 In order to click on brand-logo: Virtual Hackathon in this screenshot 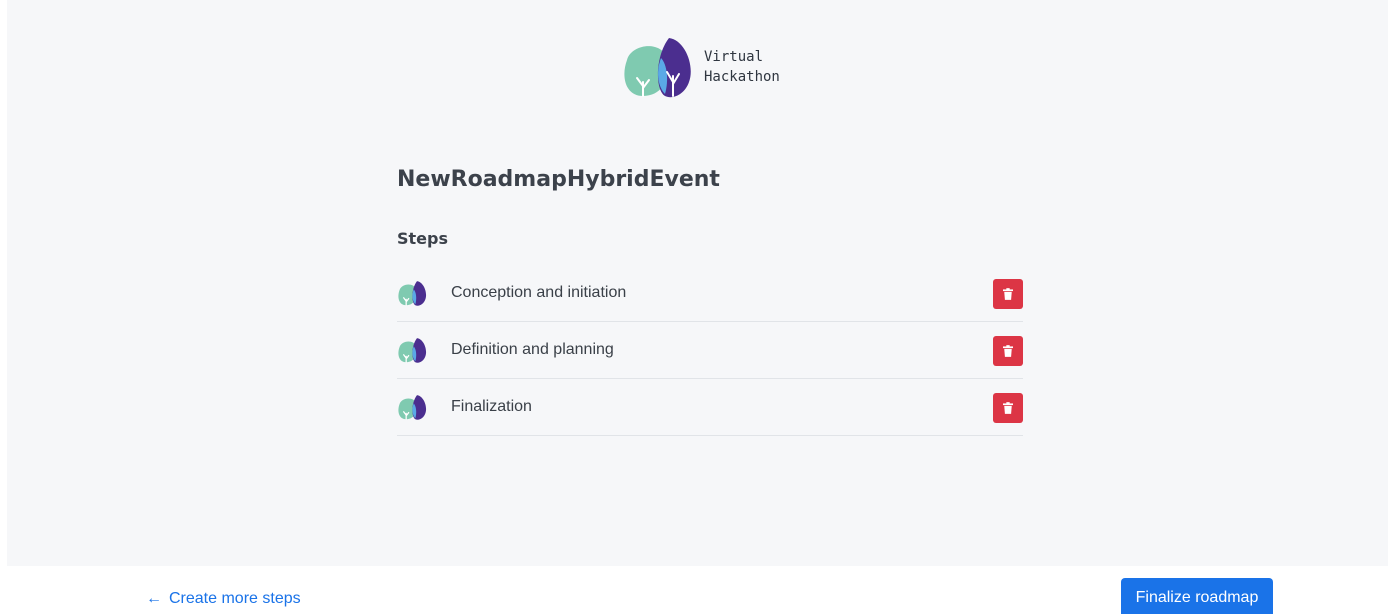, I will do `click(721, 69)`.